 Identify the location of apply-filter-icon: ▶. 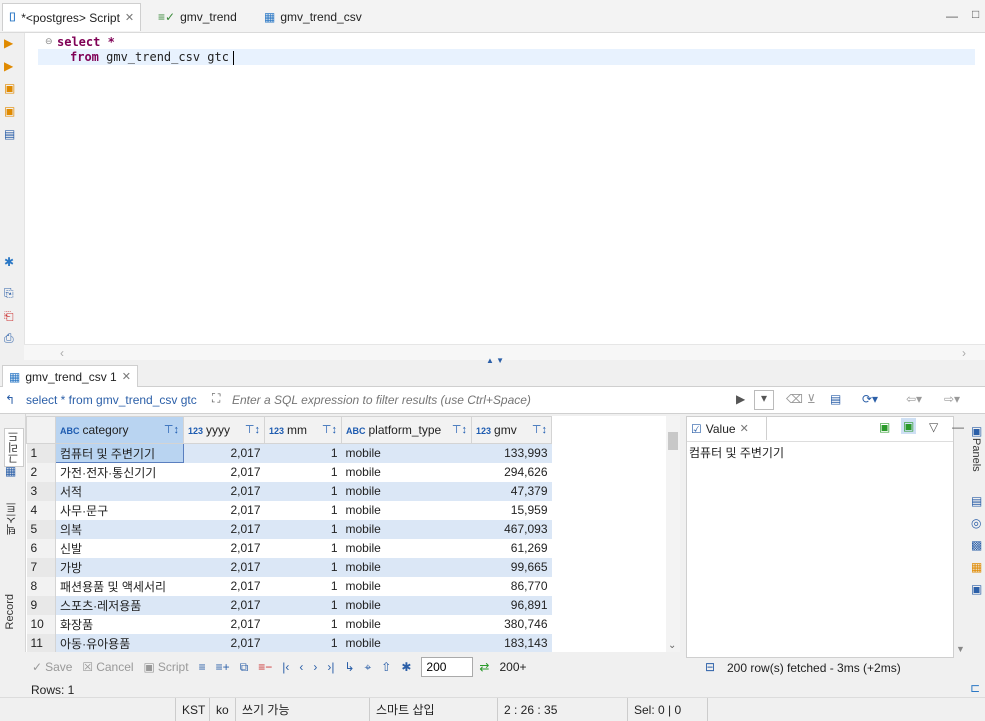
(740, 399).